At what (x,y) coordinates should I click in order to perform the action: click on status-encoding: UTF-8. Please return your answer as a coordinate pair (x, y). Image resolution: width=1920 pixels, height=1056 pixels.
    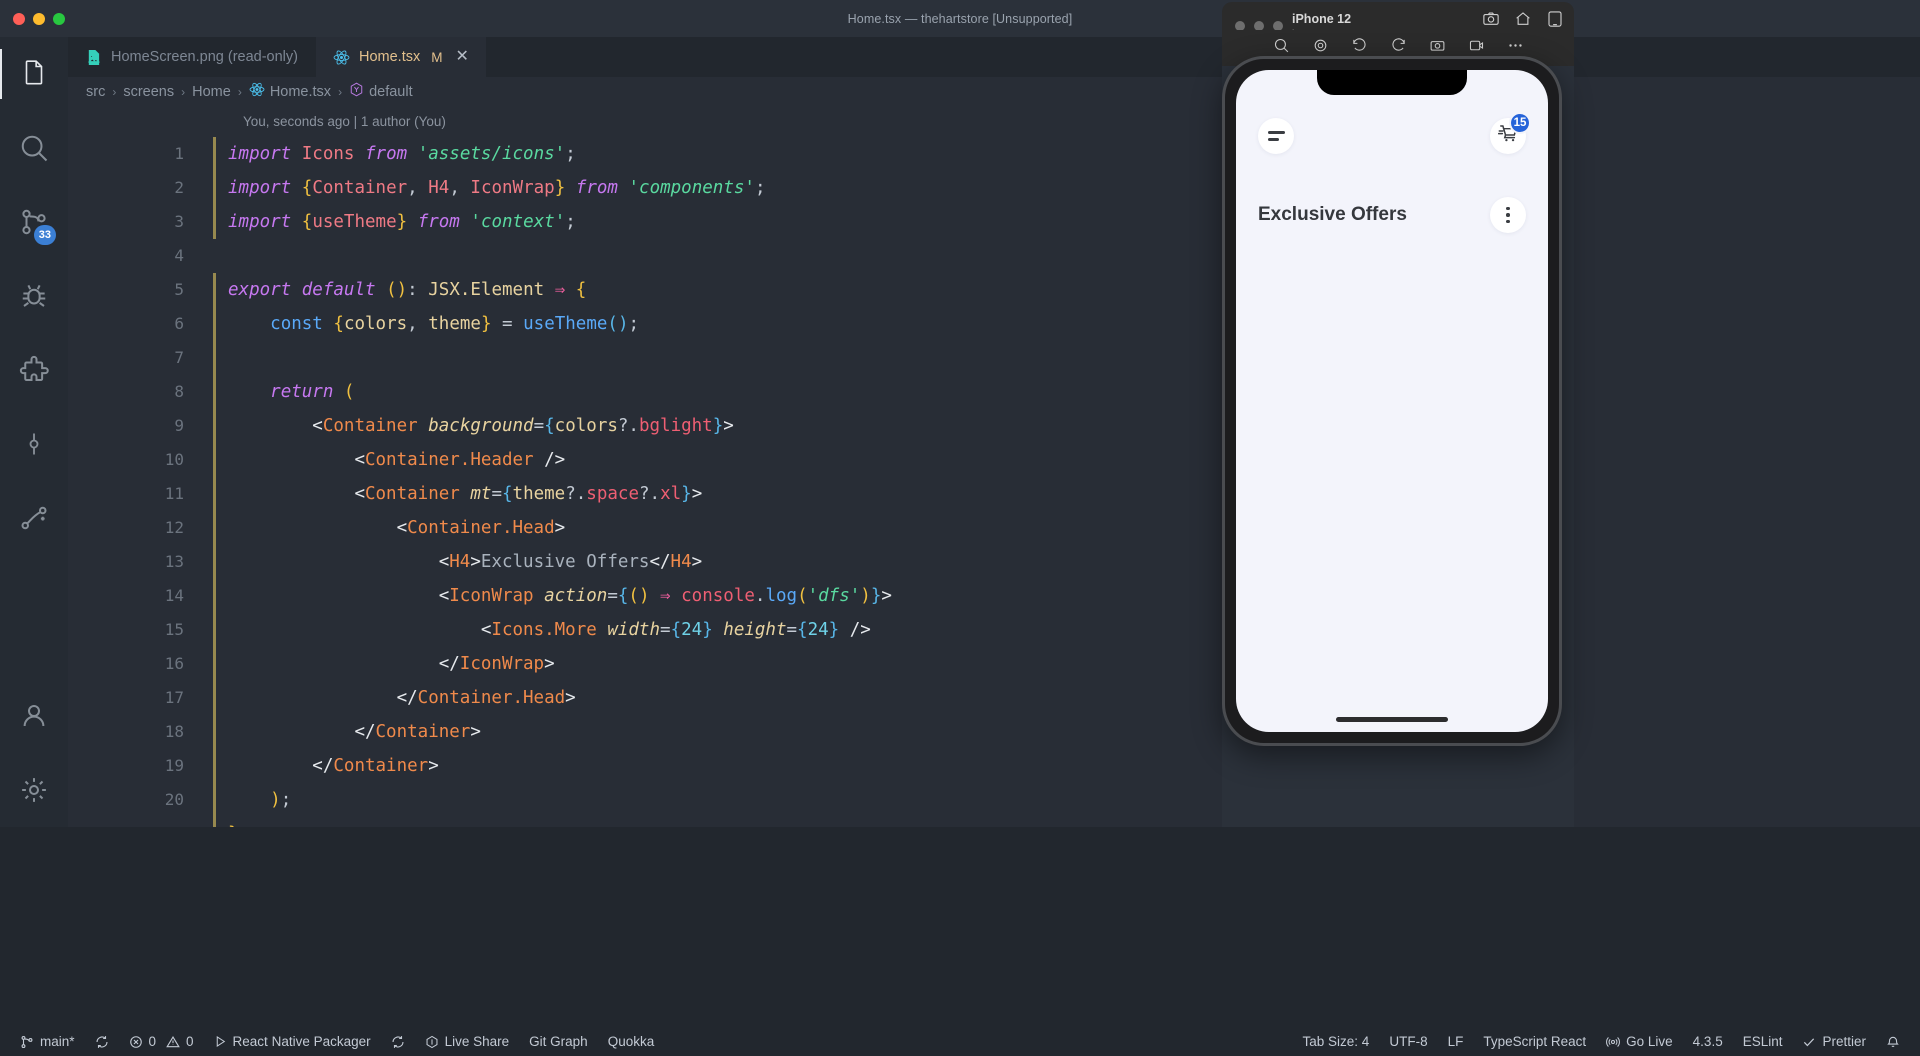
    Looking at the image, I should click on (1408, 1041).